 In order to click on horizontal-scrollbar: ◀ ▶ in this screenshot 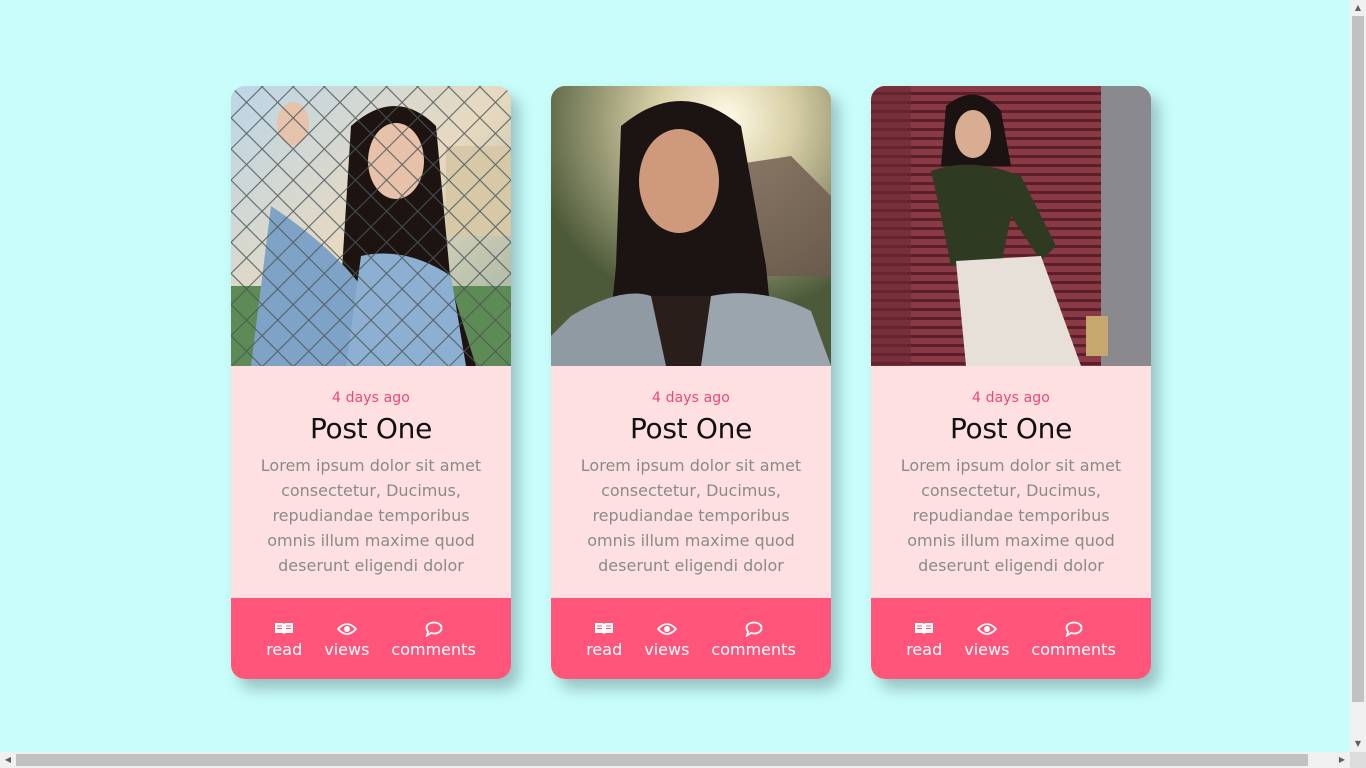, I will do `click(675, 760)`.